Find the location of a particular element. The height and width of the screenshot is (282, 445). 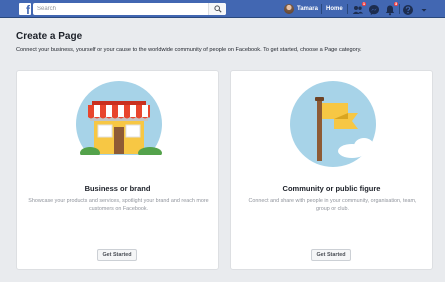

account-menu-button is located at coordinates (424, 9).